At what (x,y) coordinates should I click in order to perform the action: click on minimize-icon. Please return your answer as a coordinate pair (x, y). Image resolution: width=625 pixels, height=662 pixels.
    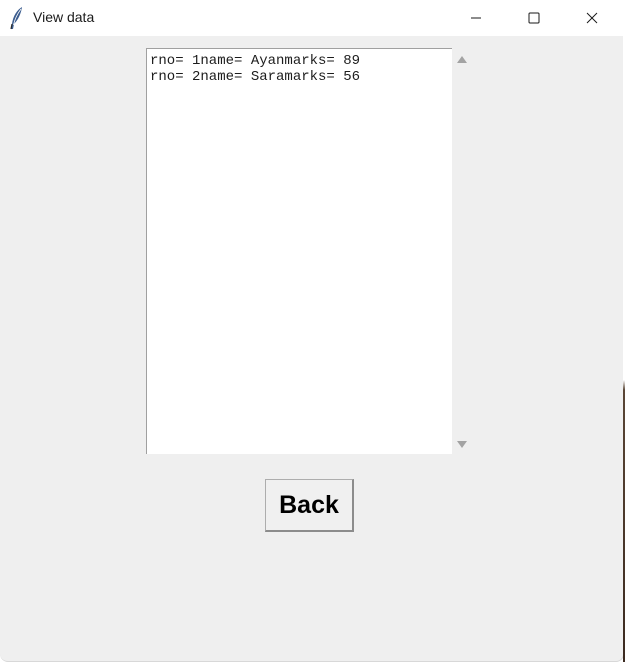
    Looking at the image, I should click on (476, 18).